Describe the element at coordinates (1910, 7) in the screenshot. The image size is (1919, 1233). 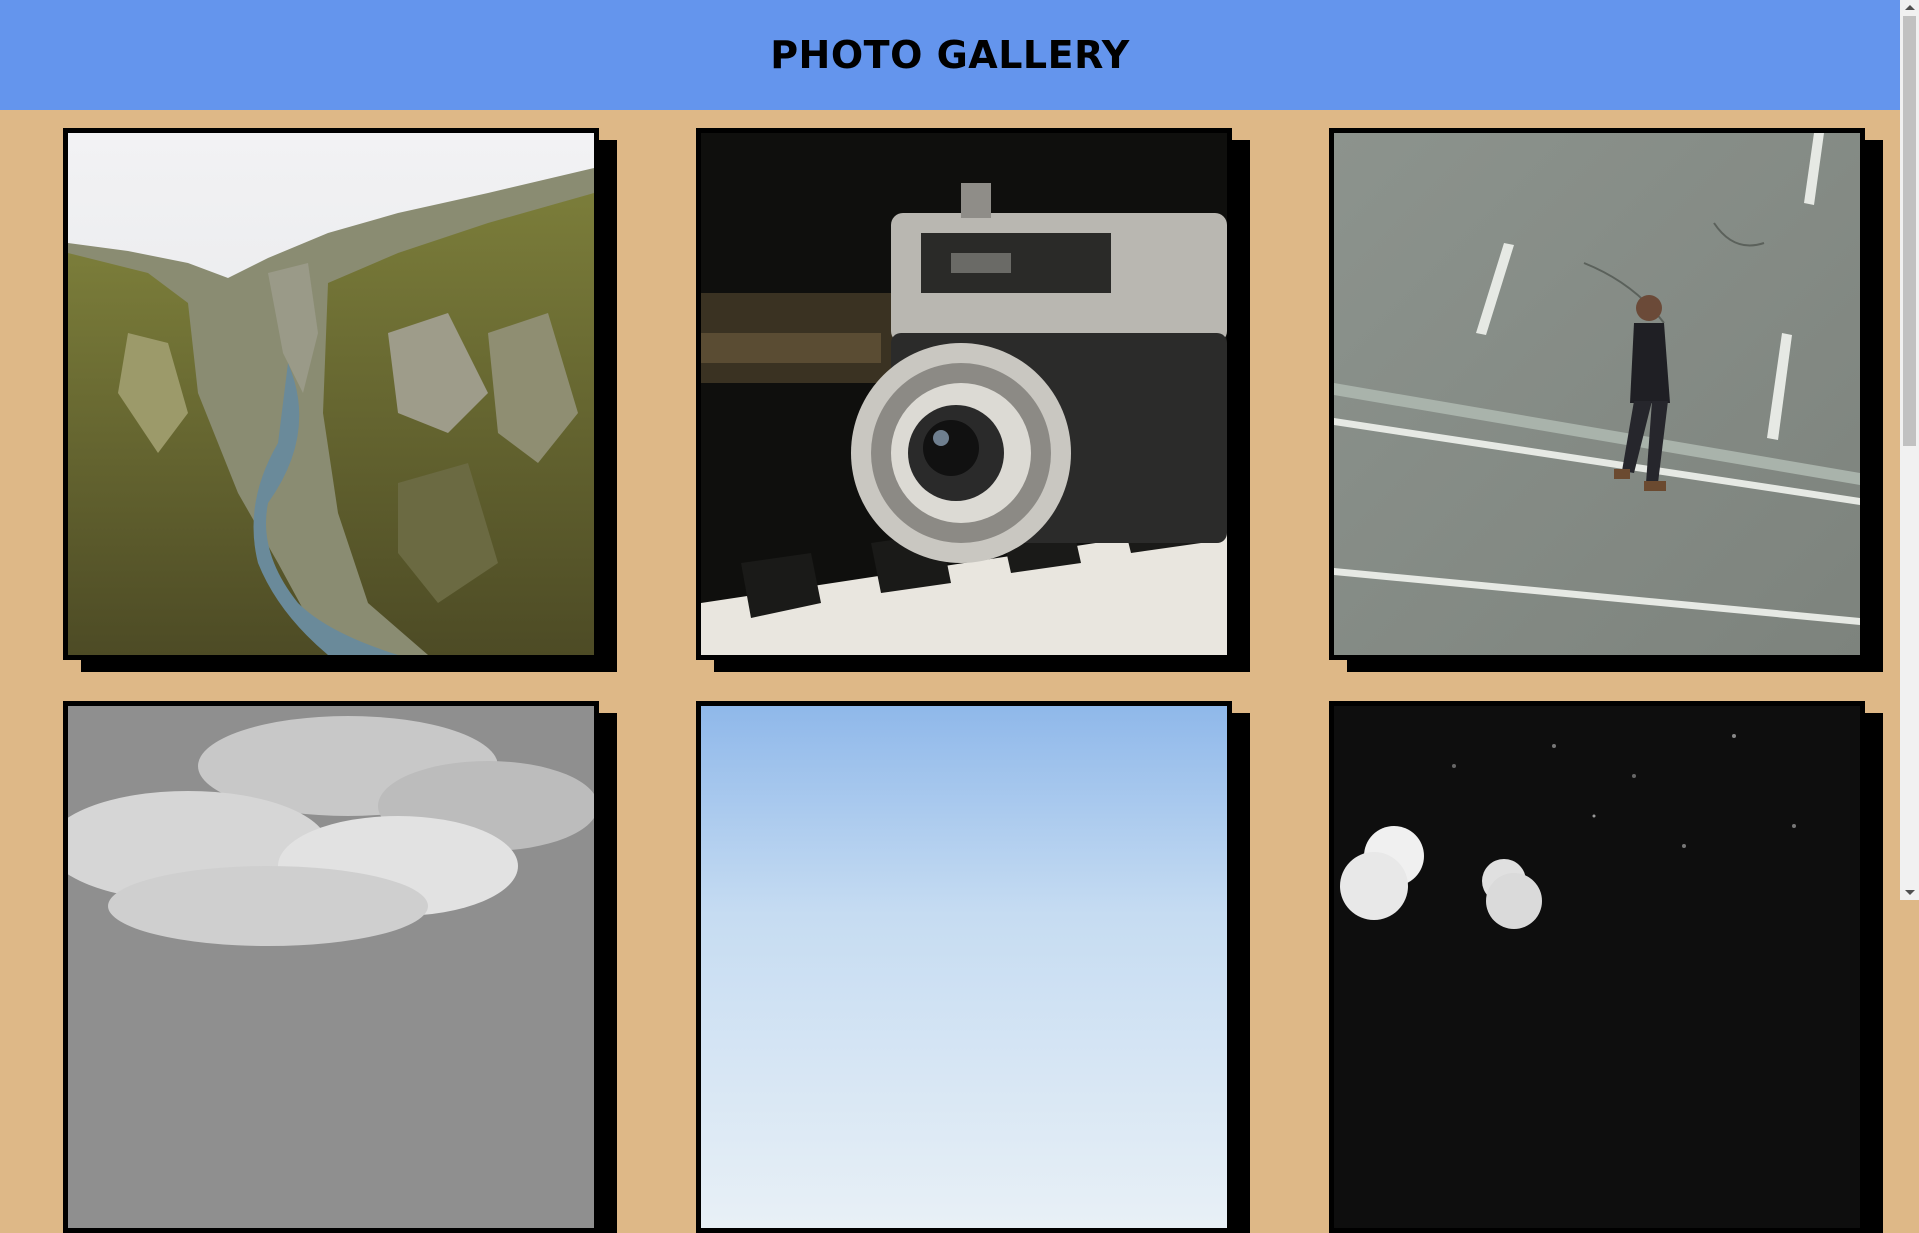
I see `scroll-up-arrow-icon` at that location.